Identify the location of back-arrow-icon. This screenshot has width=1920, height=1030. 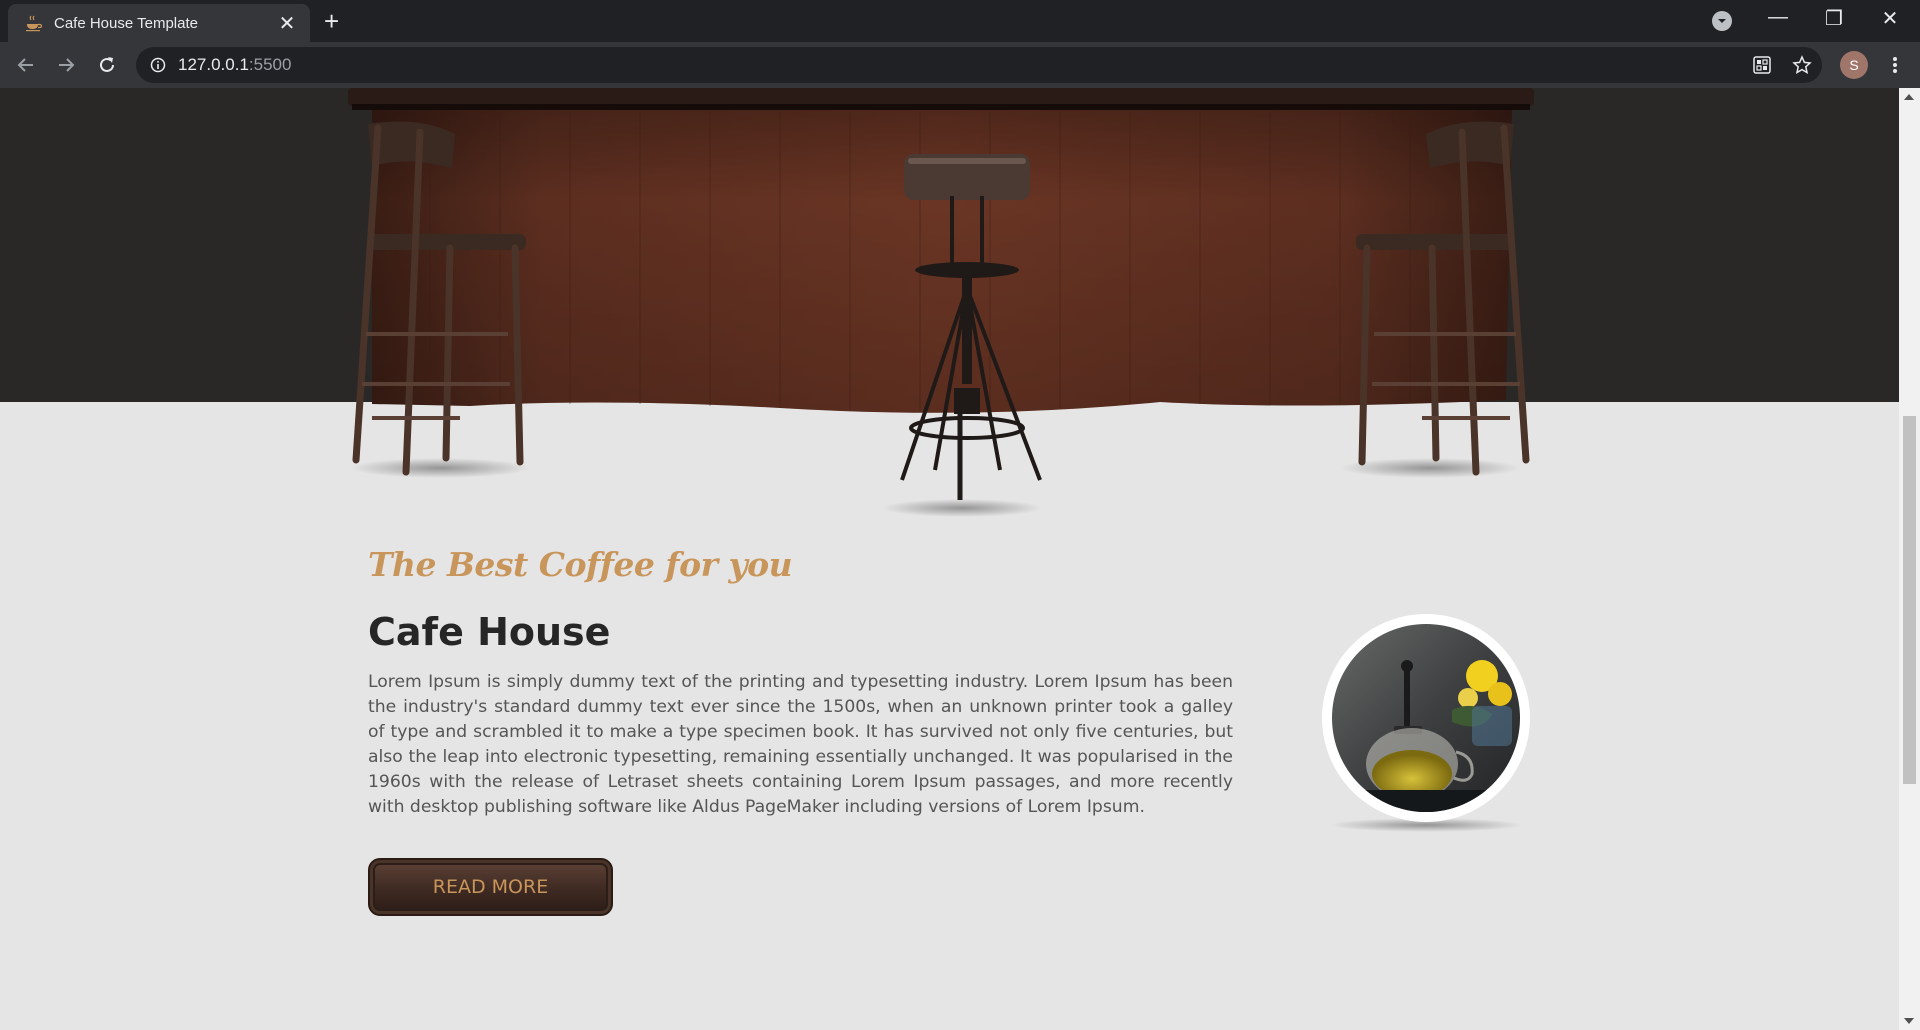
(26, 65).